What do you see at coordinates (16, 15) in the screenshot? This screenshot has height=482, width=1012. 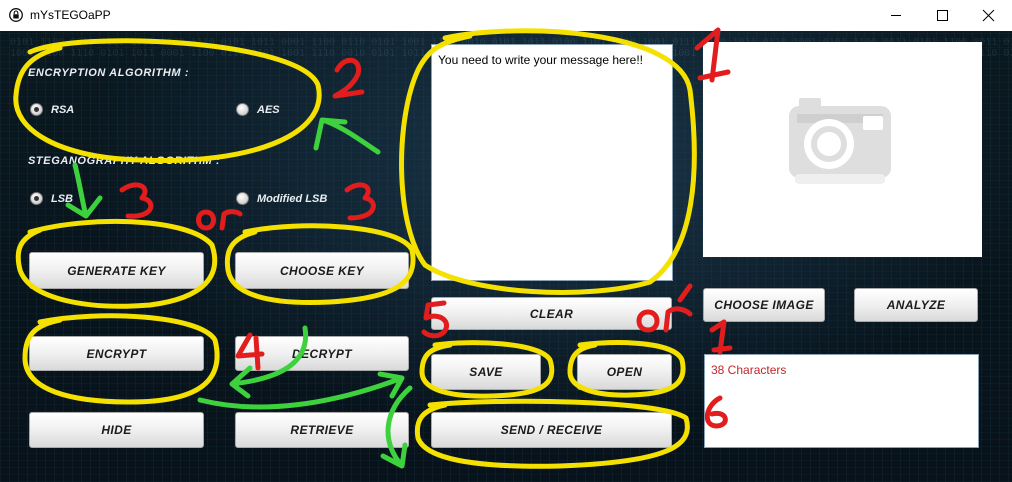 I see `lock-icon` at bounding box center [16, 15].